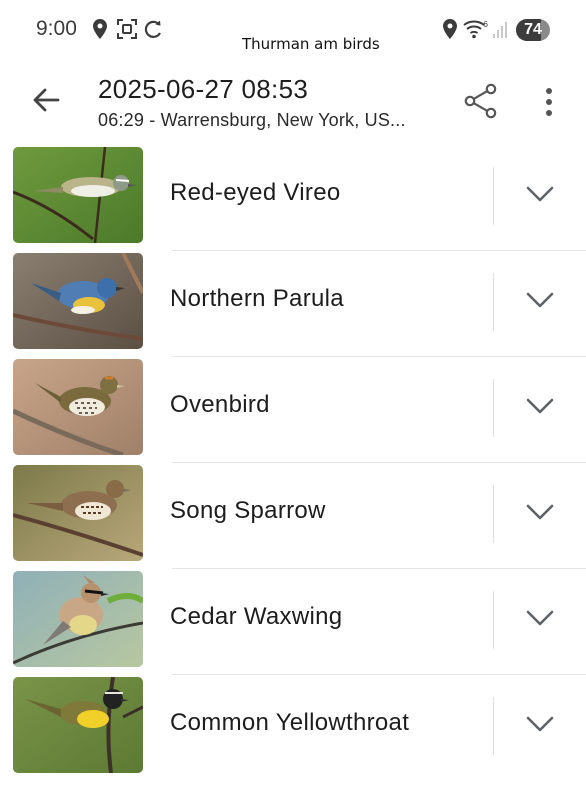  I want to click on bird-row: Common Yellowthroat, so click(293, 728).